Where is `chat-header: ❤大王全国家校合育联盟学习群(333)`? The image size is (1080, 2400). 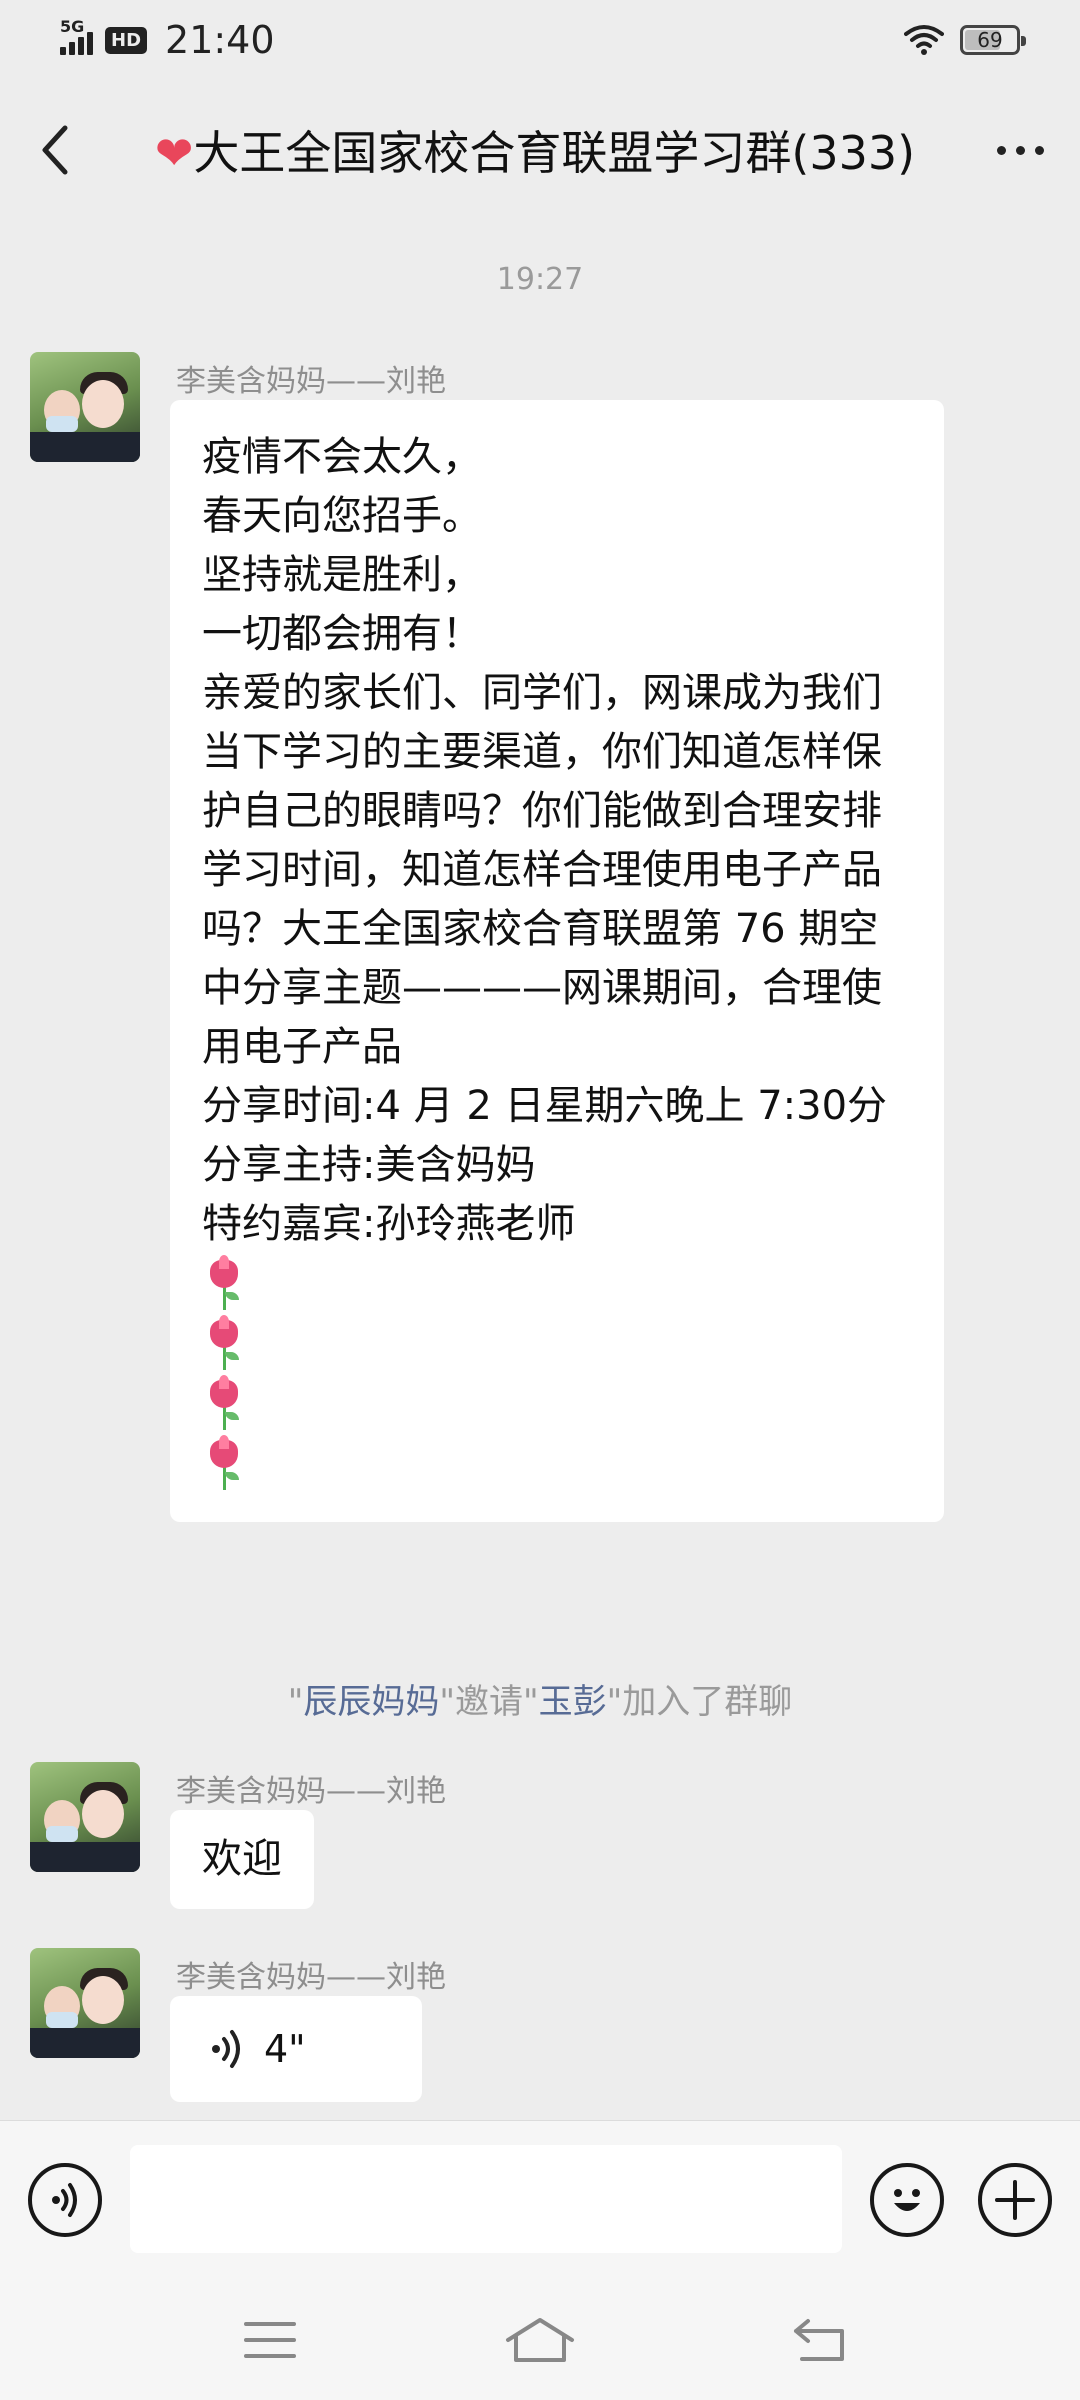
chat-header: ❤大王全国家校合育联盟学习群(333) is located at coordinates (540, 150).